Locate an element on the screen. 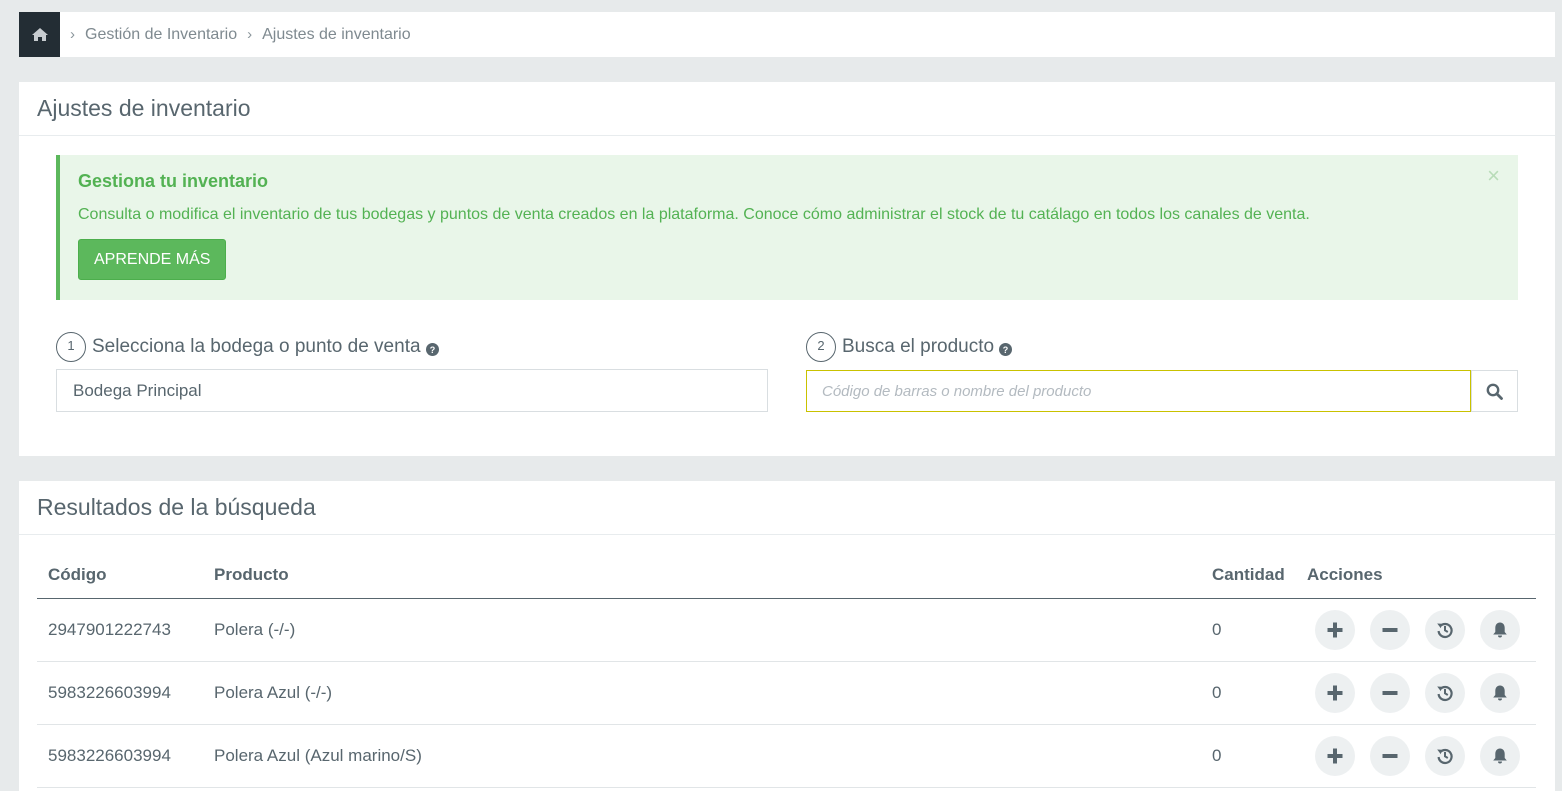 This screenshot has height=791, width=1562. step-number: 1 is located at coordinates (71, 347).